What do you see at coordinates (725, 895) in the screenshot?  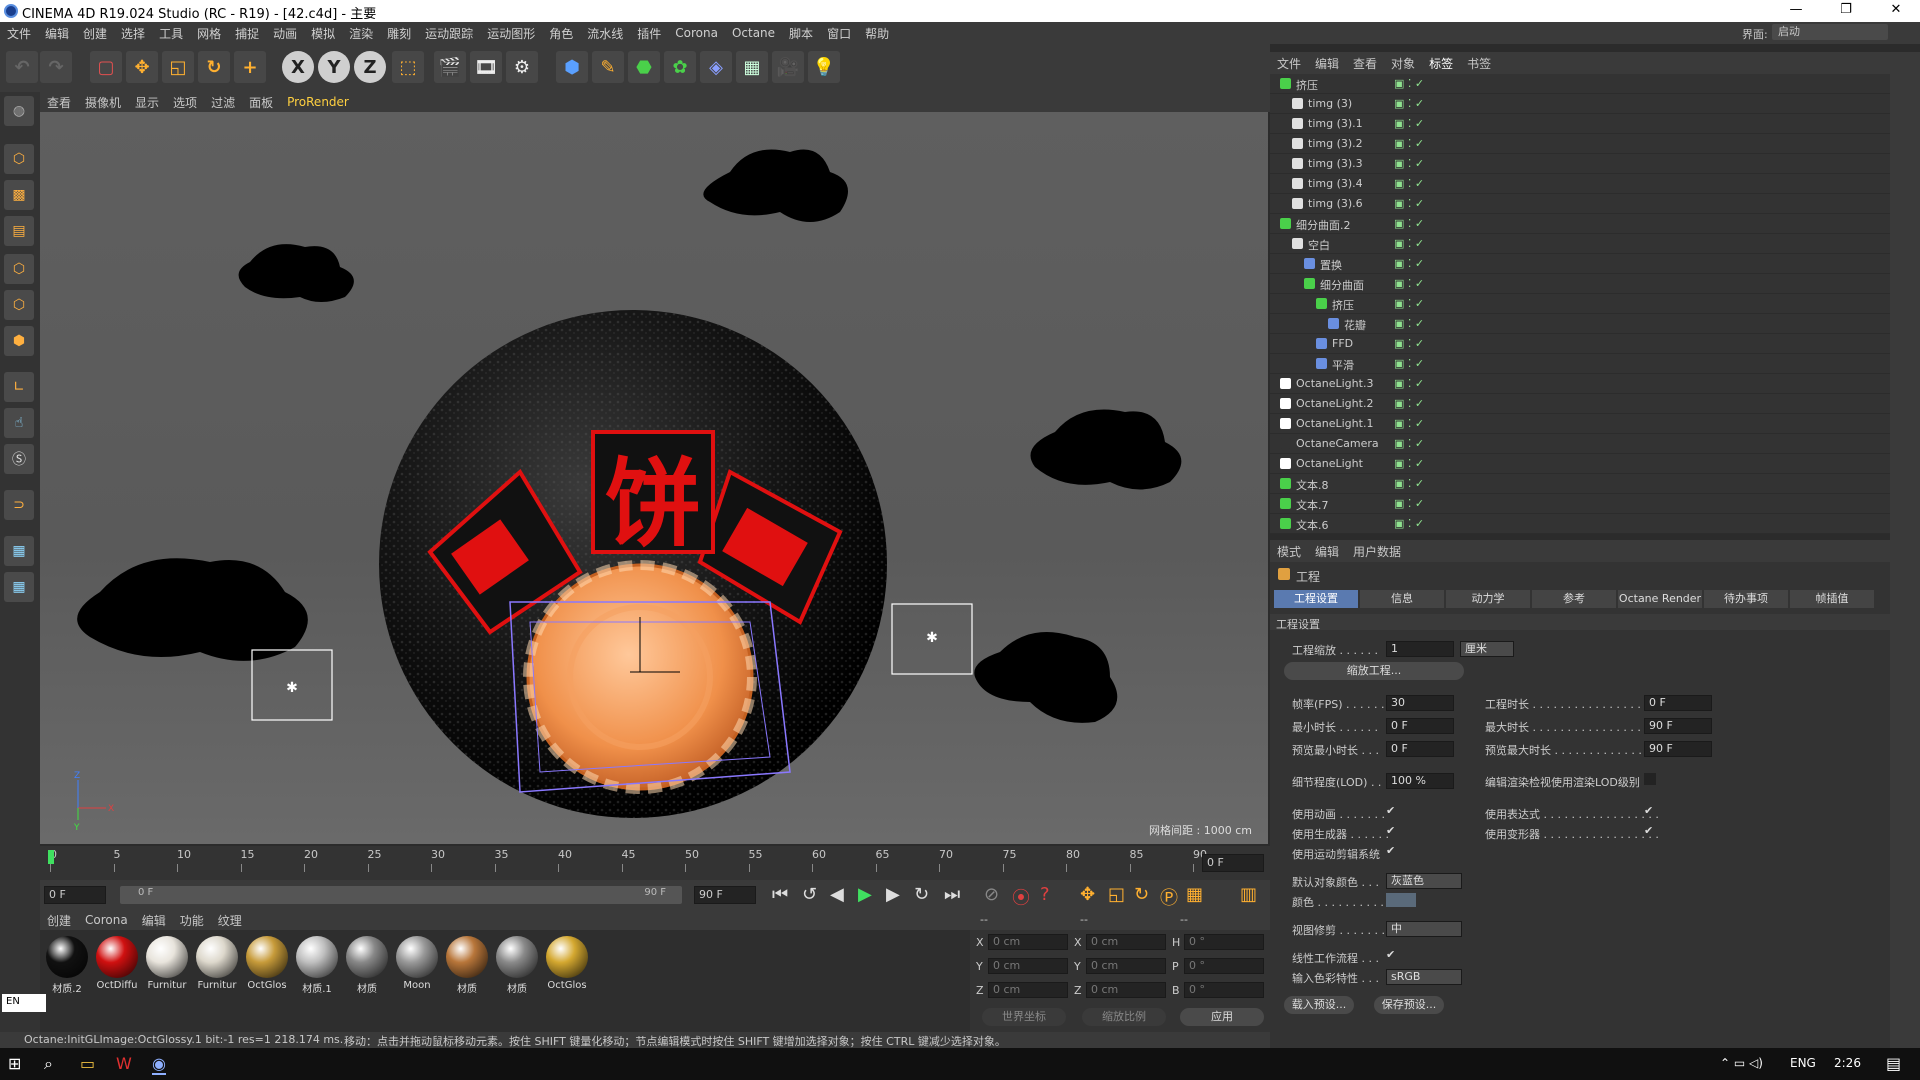 I see `end-frame-field: 90 F` at bounding box center [725, 895].